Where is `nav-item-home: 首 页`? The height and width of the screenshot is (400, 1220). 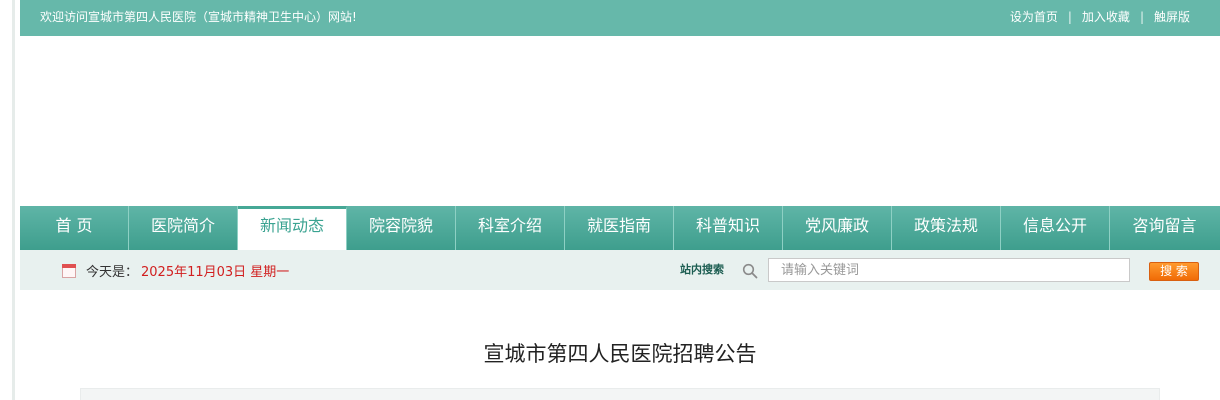
nav-item-home: 首 页 is located at coordinates (74, 228).